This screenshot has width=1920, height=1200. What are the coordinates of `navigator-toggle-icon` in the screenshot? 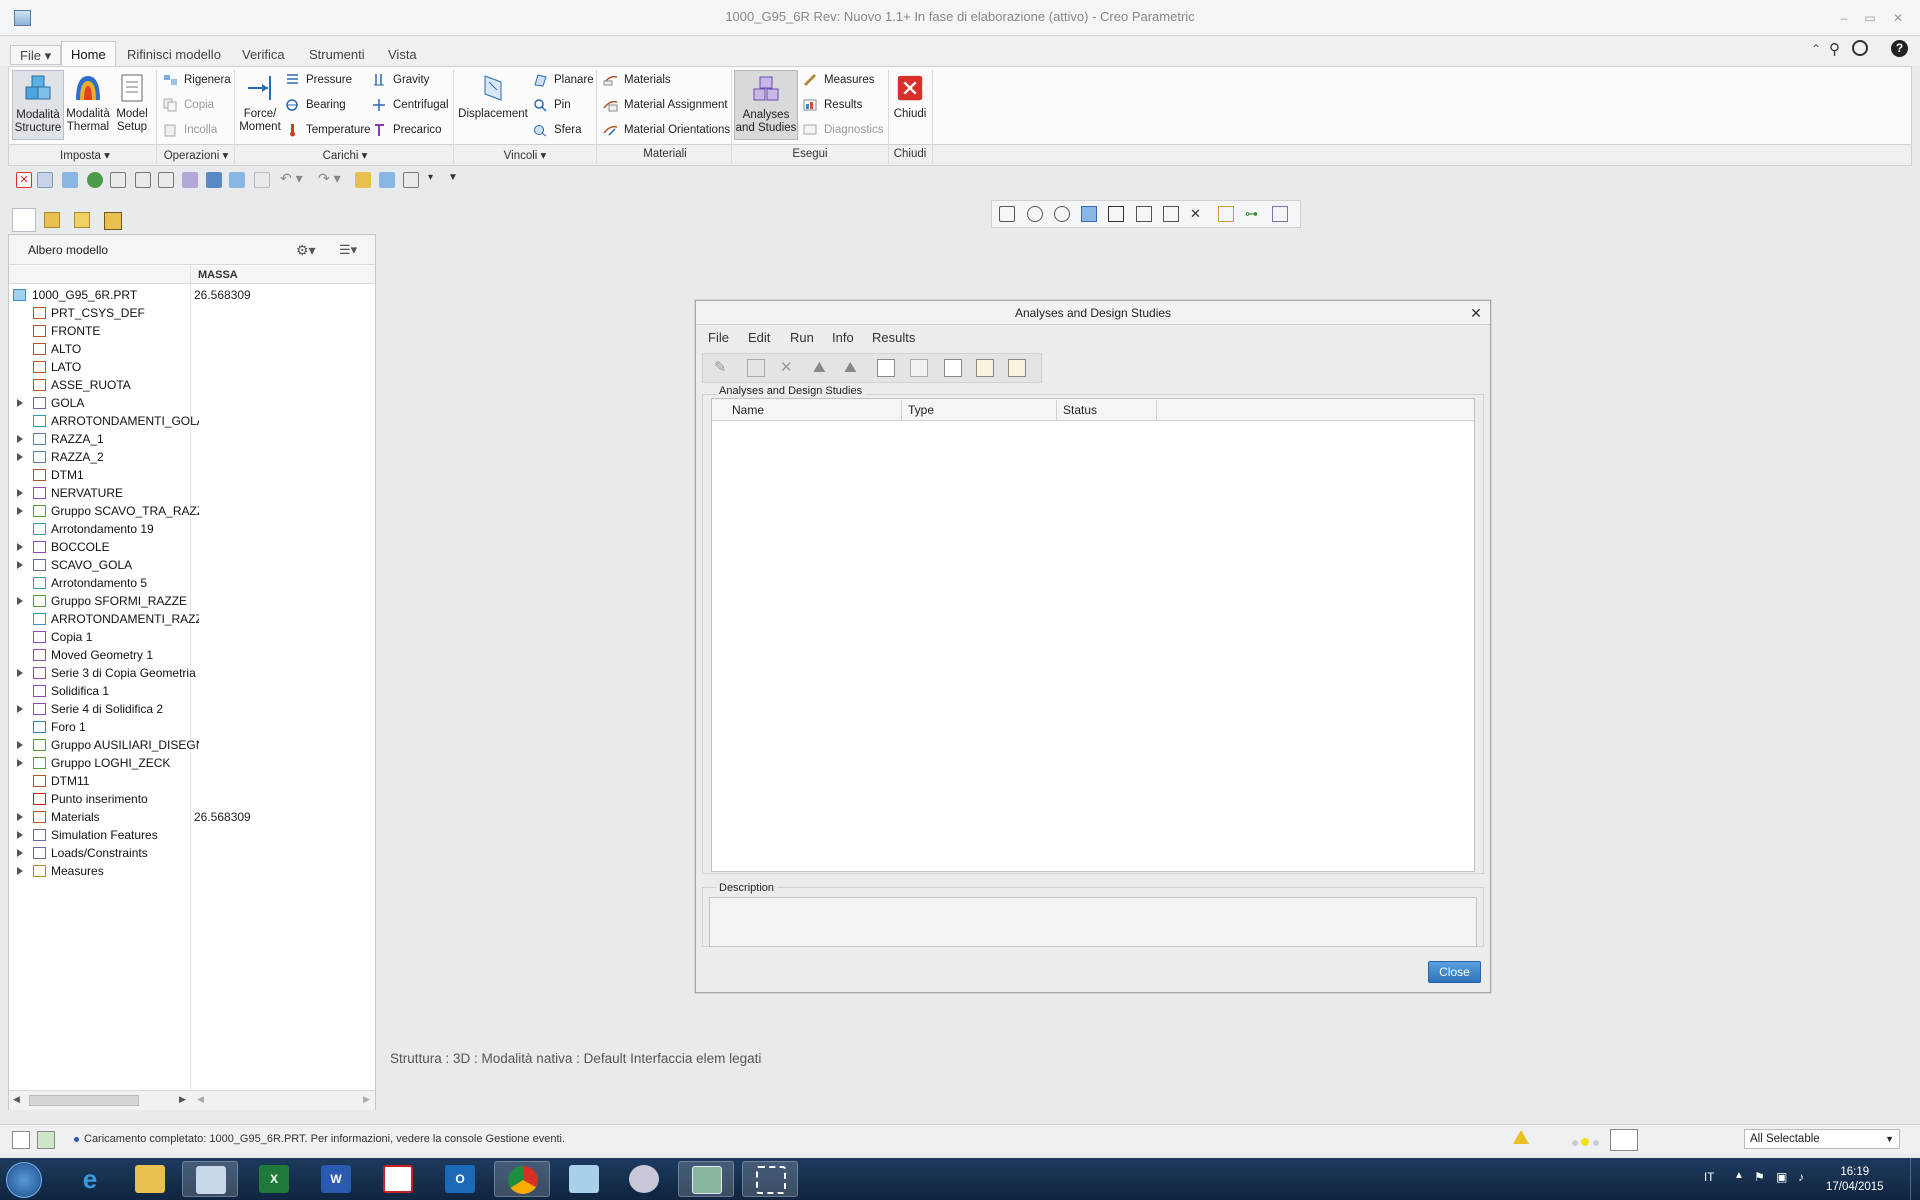 It's located at (21, 1140).